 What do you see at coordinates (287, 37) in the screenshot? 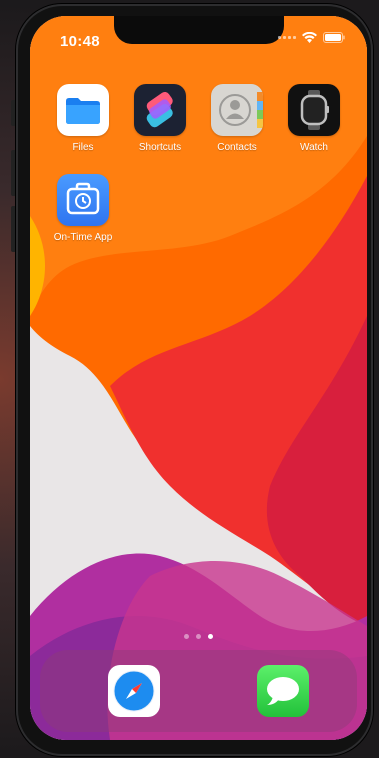
I see `signal-icon` at bounding box center [287, 37].